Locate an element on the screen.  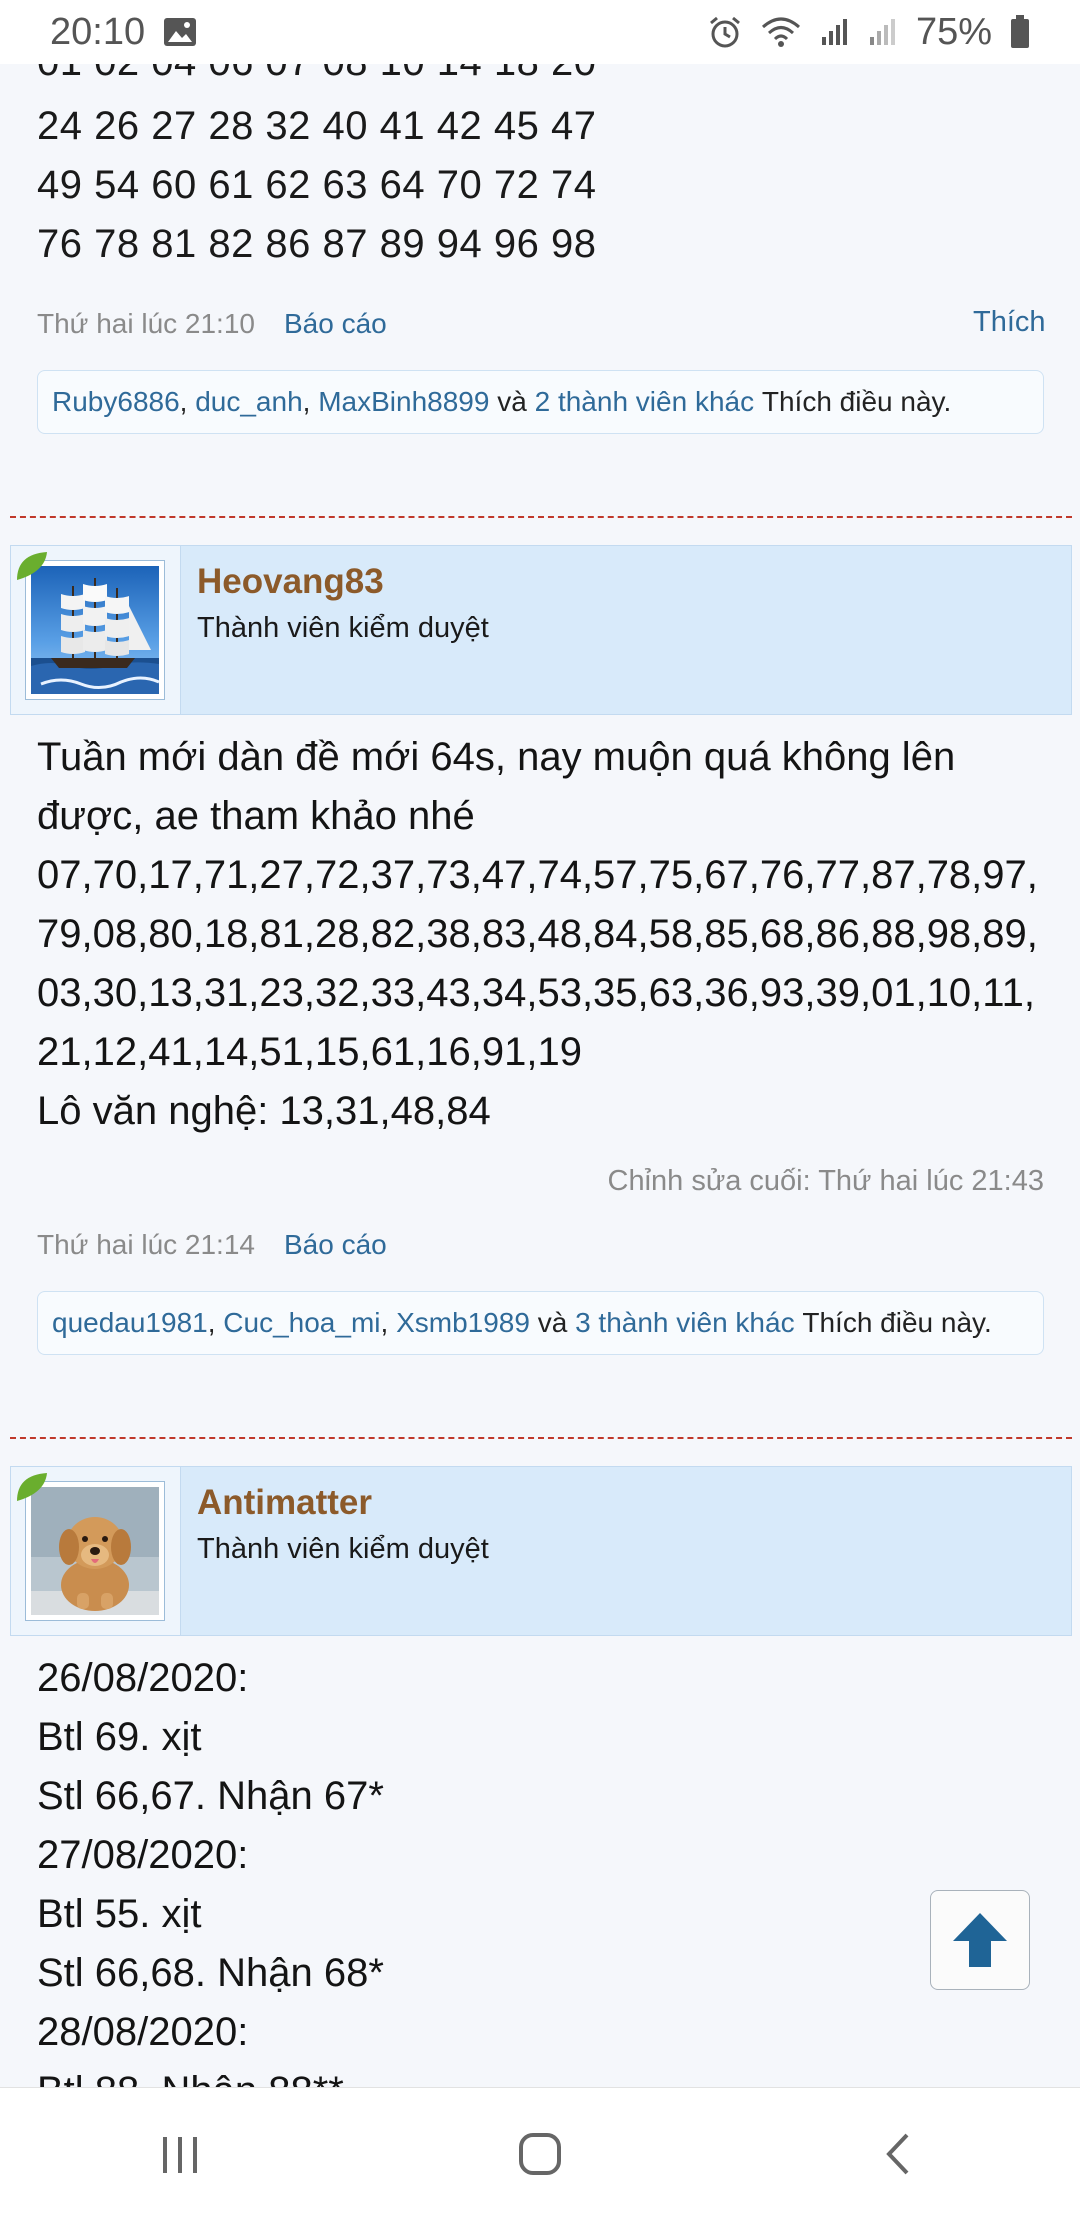
post-text-line: Btl 55. xịt is located at coordinates (119, 1914).